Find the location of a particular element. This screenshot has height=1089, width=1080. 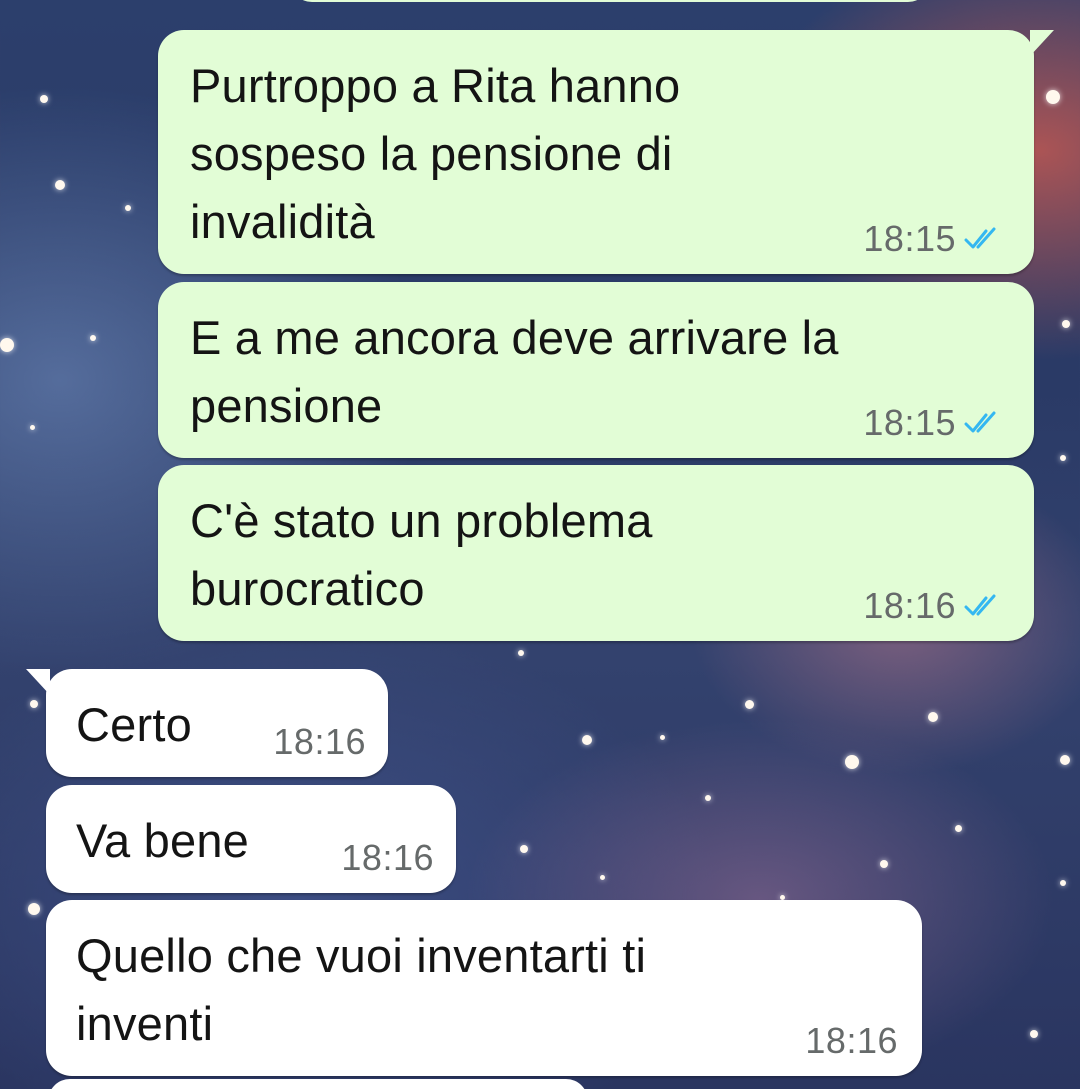

next-message-bubble-edge is located at coordinates (318, 1084).